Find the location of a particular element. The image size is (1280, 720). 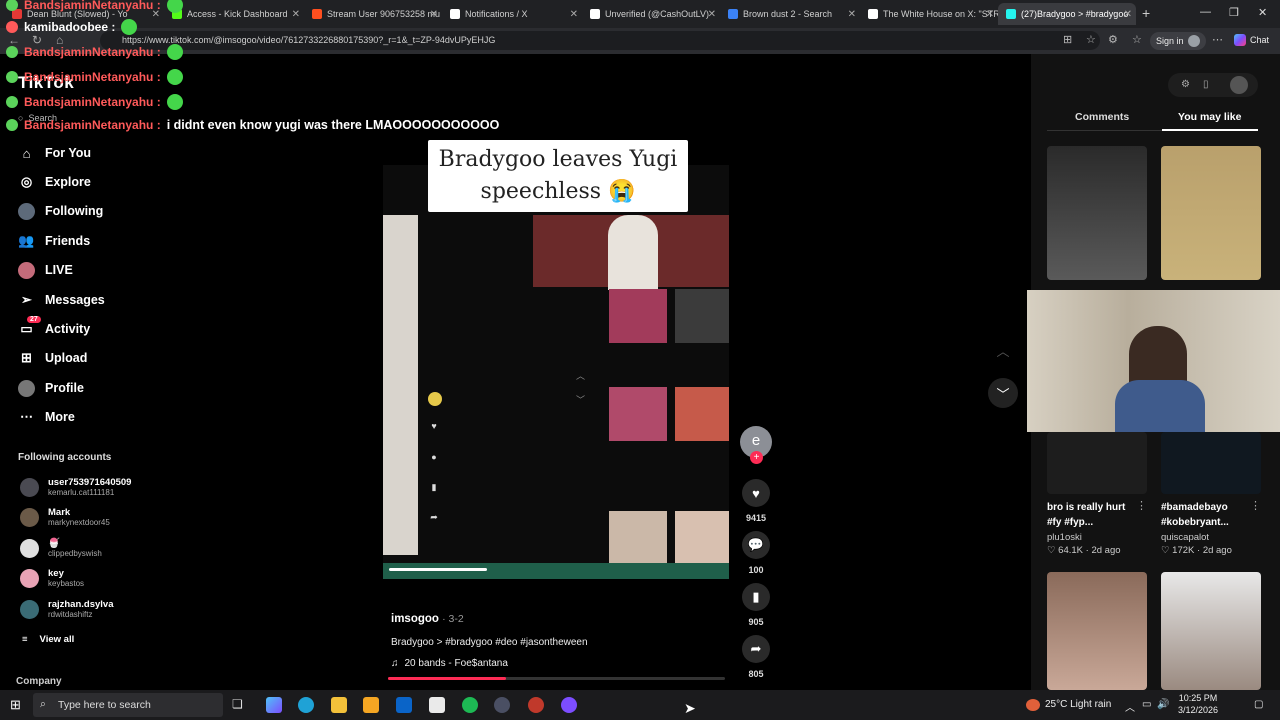

obs-icon is located at coordinates (536, 705).